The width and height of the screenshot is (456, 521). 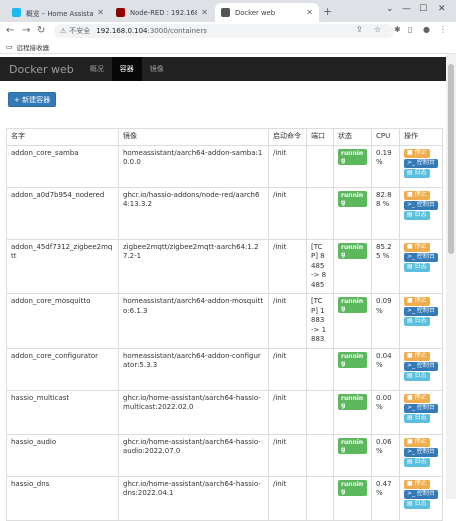 What do you see at coordinates (177, 31) in the screenshot?
I see `url-path: :3000/containers` at bounding box center [177, 31].